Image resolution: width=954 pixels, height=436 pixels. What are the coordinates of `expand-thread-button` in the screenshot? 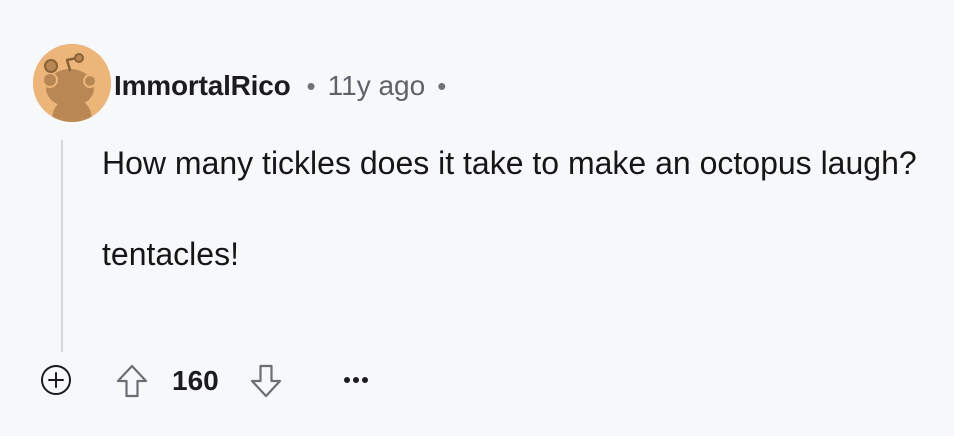 It's located at (56, 380).